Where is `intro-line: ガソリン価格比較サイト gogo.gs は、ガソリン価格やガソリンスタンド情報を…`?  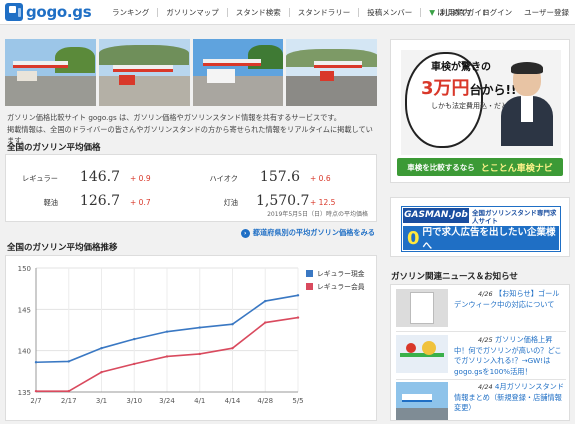 intro-line: ガソリン価格比較サイト gogo.gs は、ガソリン価格やガソリンスタンド情報を… is located at coordinates (174, 117).